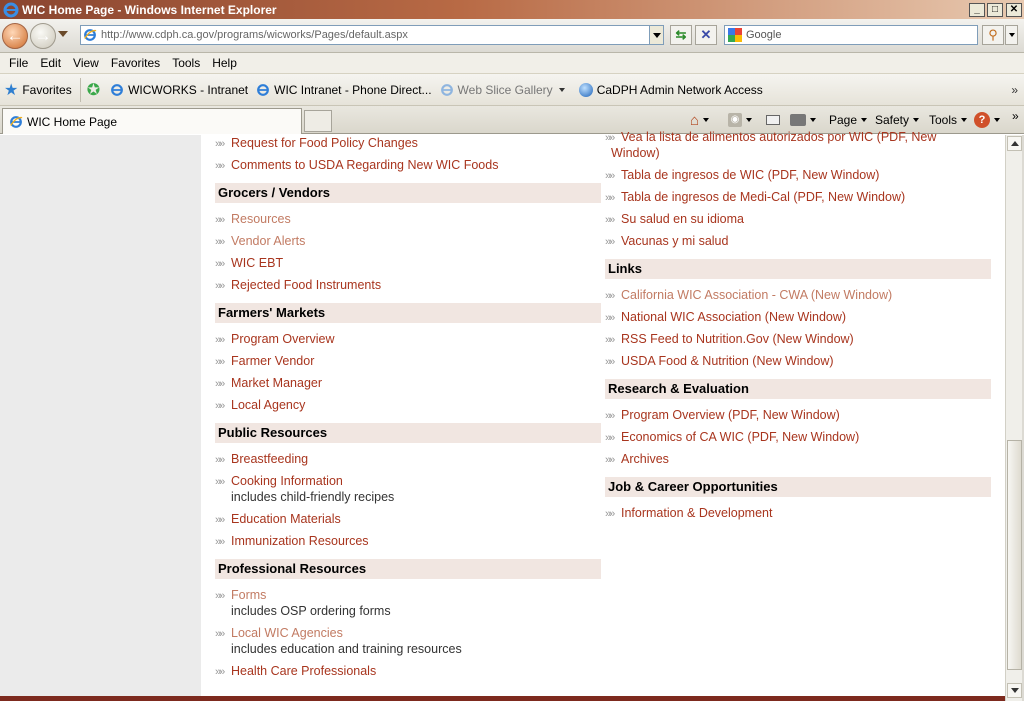 The height and width of the screenshot is (701, 1024). Describe the element at coordinates (977, 9) in the screenshot. I see `minimize-button: _` at that location.